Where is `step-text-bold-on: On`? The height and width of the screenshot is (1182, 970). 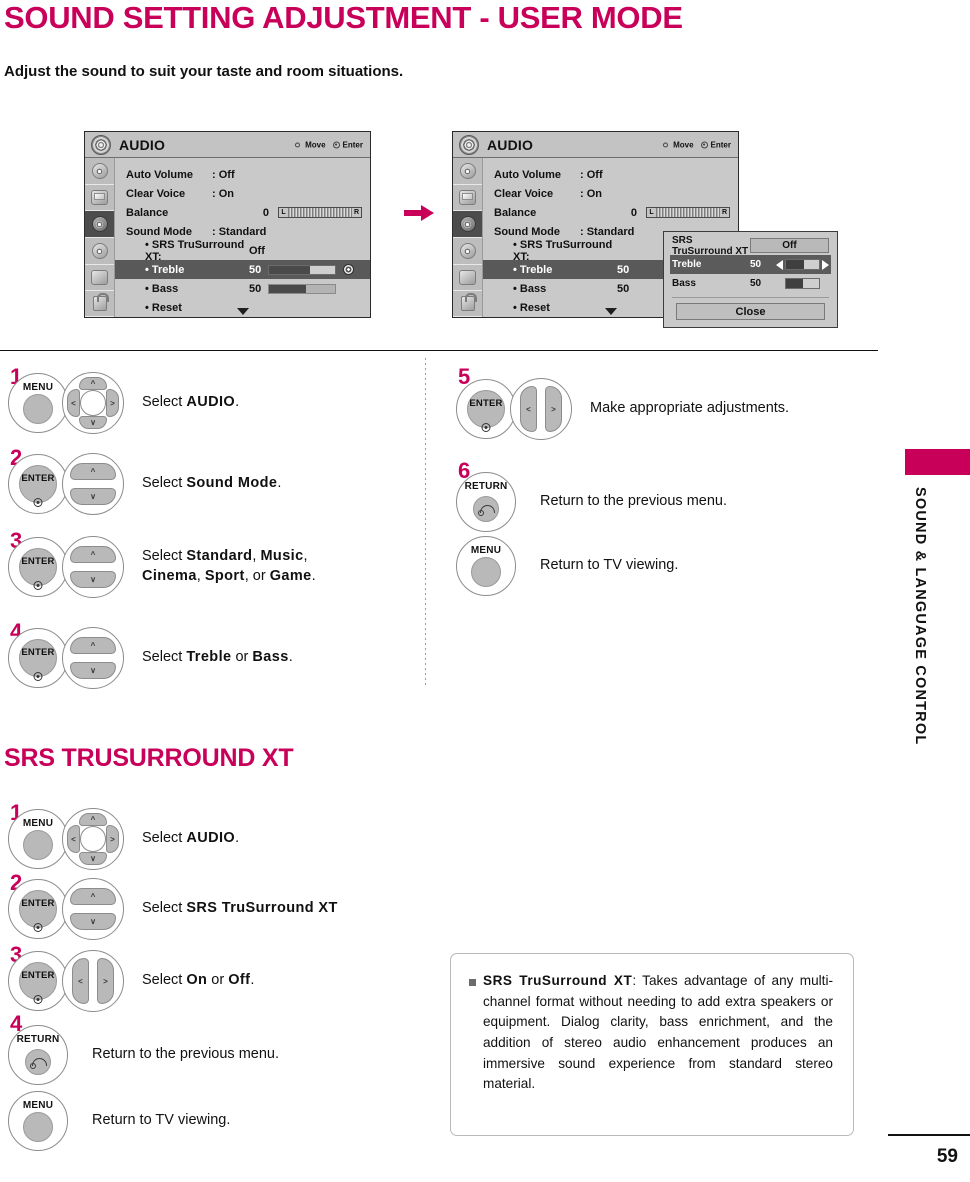 step-text-bold-on: On is located at coordinates (197, 980).